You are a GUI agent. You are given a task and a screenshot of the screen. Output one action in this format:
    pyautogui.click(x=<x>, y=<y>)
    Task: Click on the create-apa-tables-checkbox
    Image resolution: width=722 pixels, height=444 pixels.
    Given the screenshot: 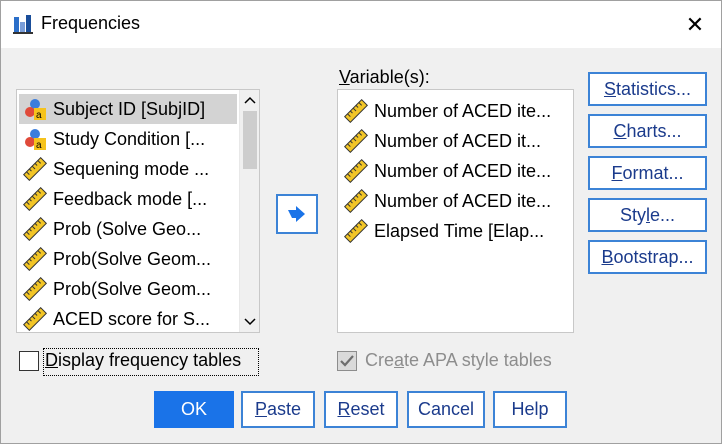 What is the action you would take?
    pyautogui.click(x=347, y=361)
    